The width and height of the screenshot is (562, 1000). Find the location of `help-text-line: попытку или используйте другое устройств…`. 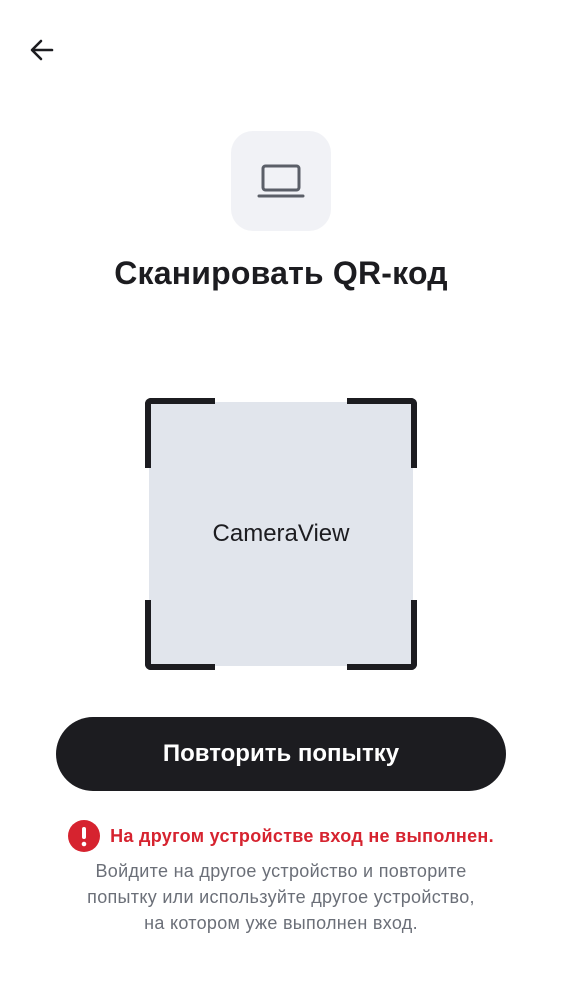

help-text-line: попытку или используйте другое устройств… is located at coordinates (281, 897).